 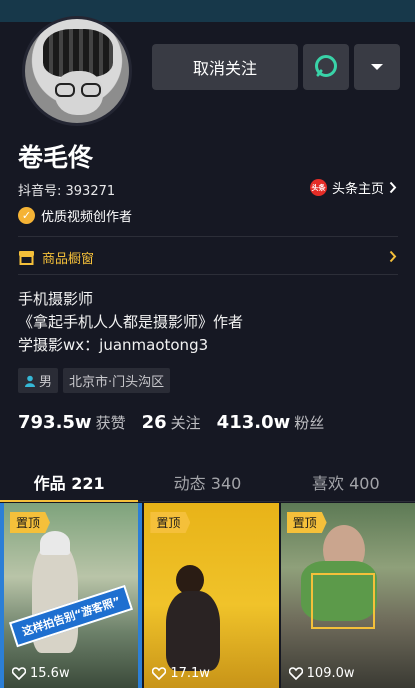 I want to click on followers-stat: 413.0w 粉丝, so click(x=271, y=422).